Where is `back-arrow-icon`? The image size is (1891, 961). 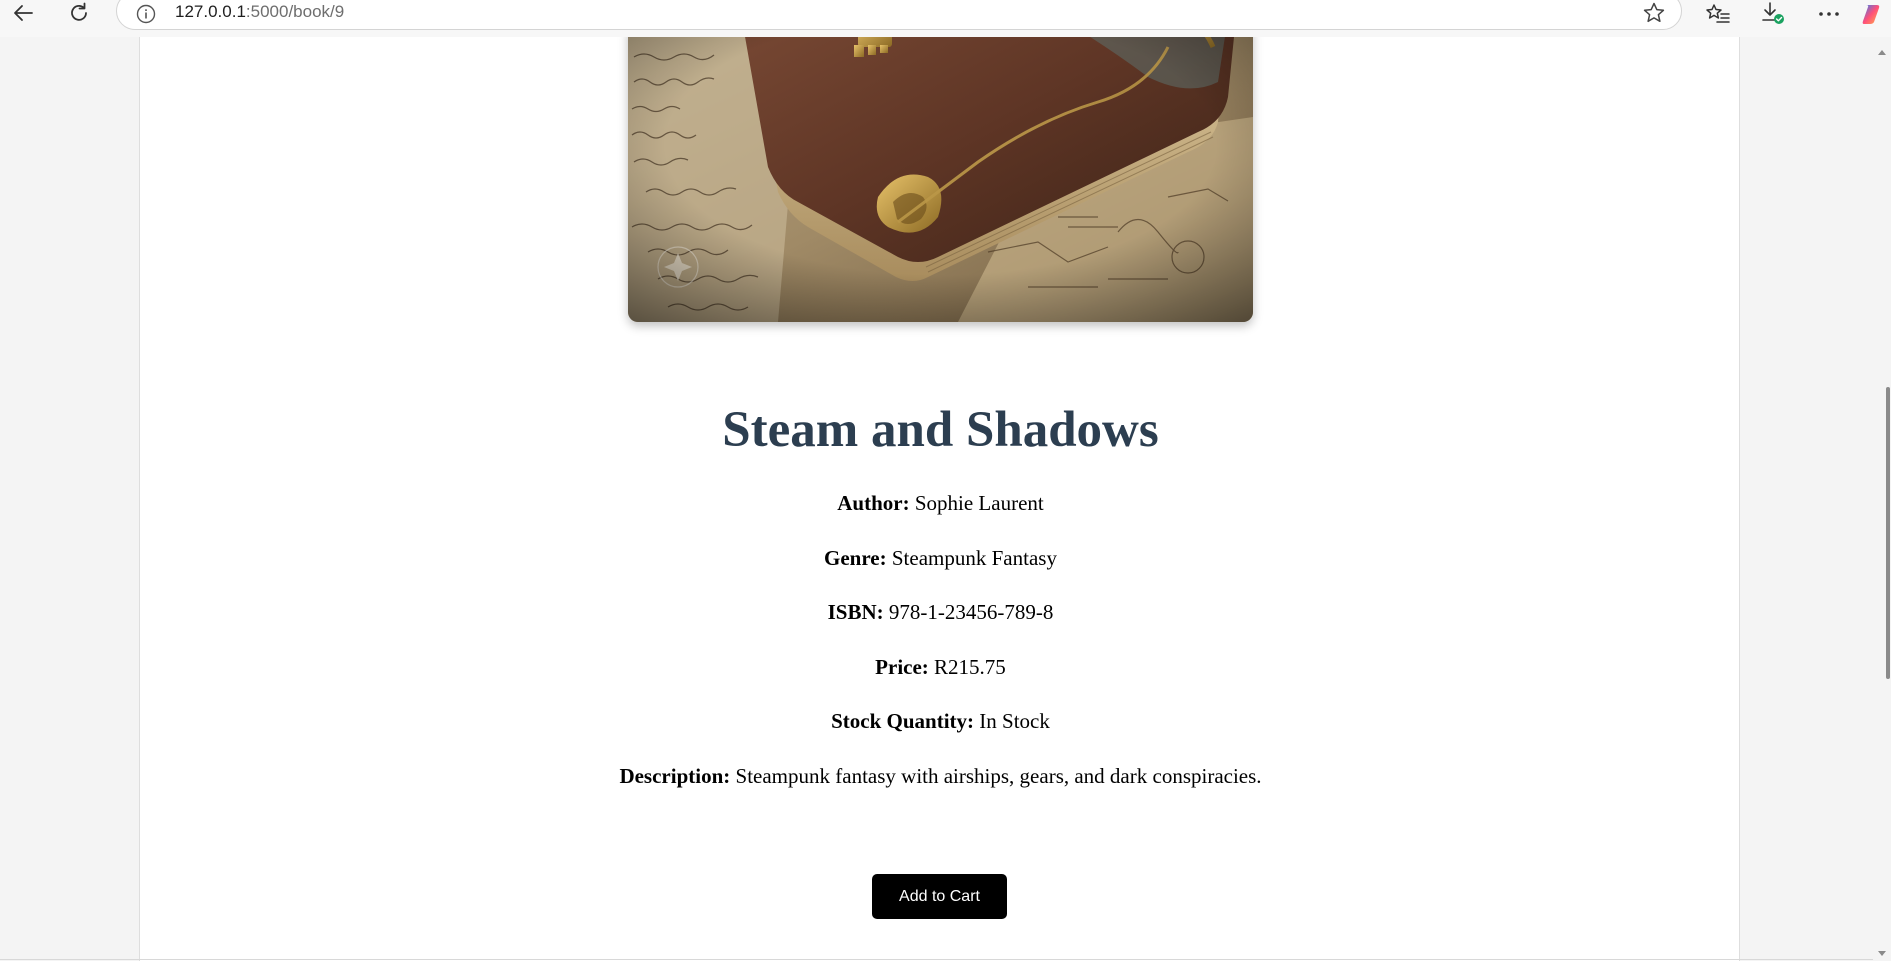
back-arrow-icon is located at coordinates (23, 13).